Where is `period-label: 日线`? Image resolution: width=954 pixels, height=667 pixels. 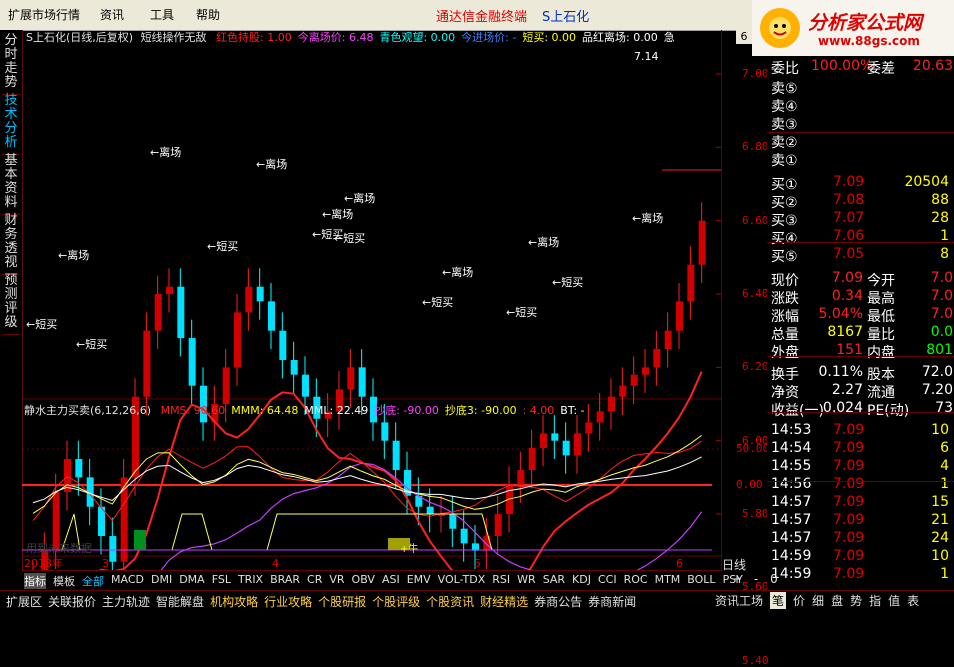 period-label: 日线 is located at coordinates (744, 564).